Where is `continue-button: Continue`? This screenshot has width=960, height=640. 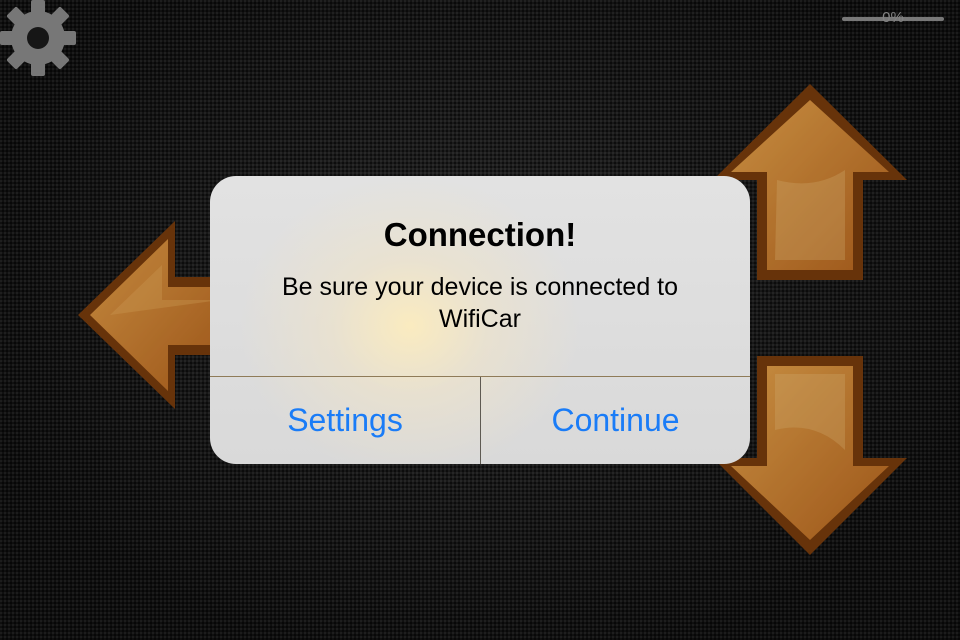 continue-button: Continue is located at coordinates (615, 420).